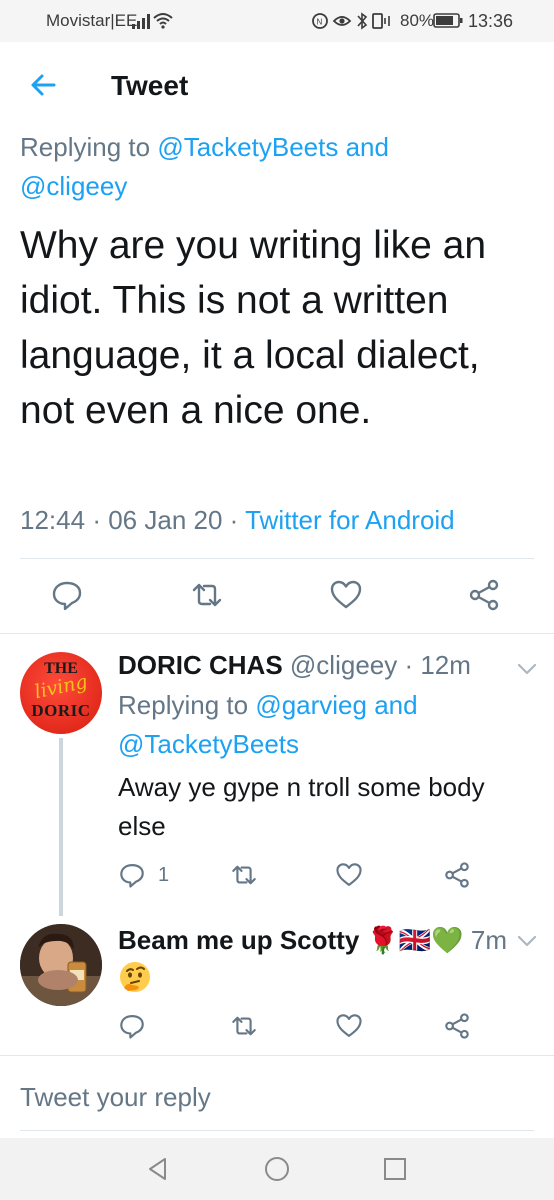 The height and width of the screenshot is (1200, 554). I want to click on user-handle: @cligeey, so click(343, 665).